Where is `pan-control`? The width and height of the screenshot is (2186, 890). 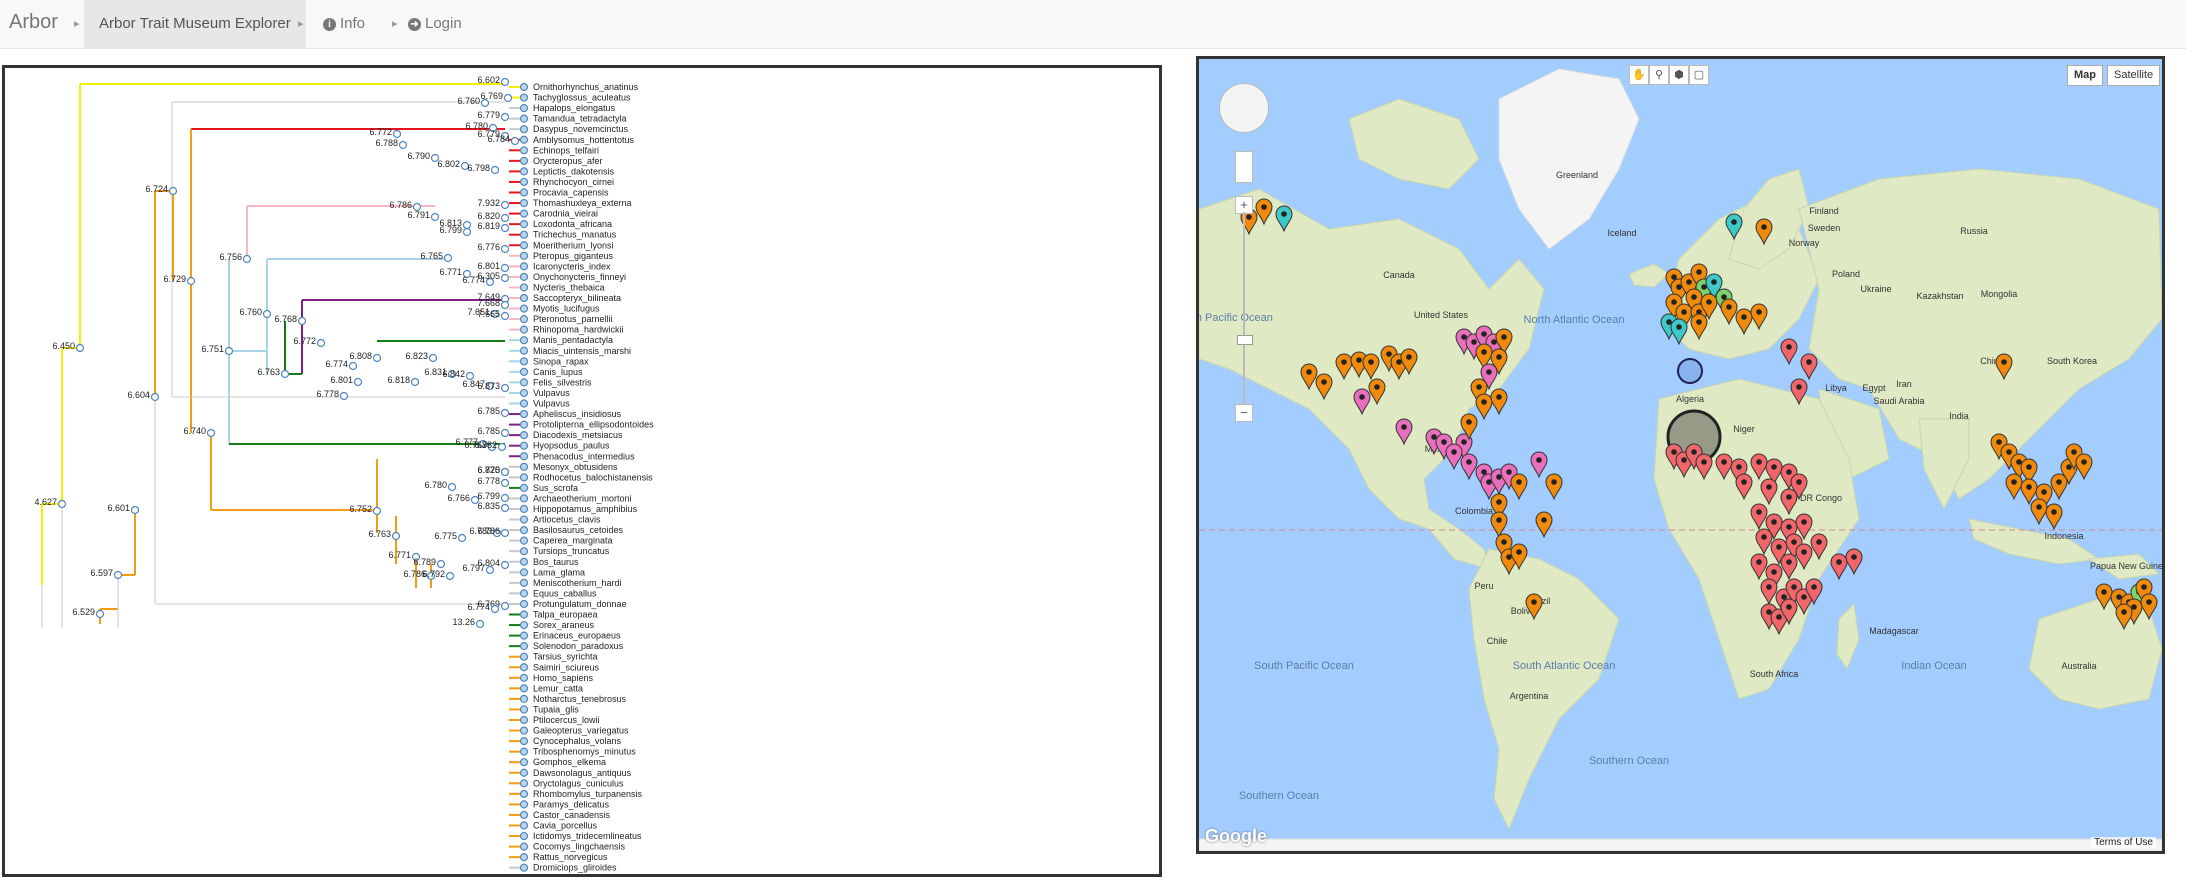 pan-control is located at coordinates (1244, 108).